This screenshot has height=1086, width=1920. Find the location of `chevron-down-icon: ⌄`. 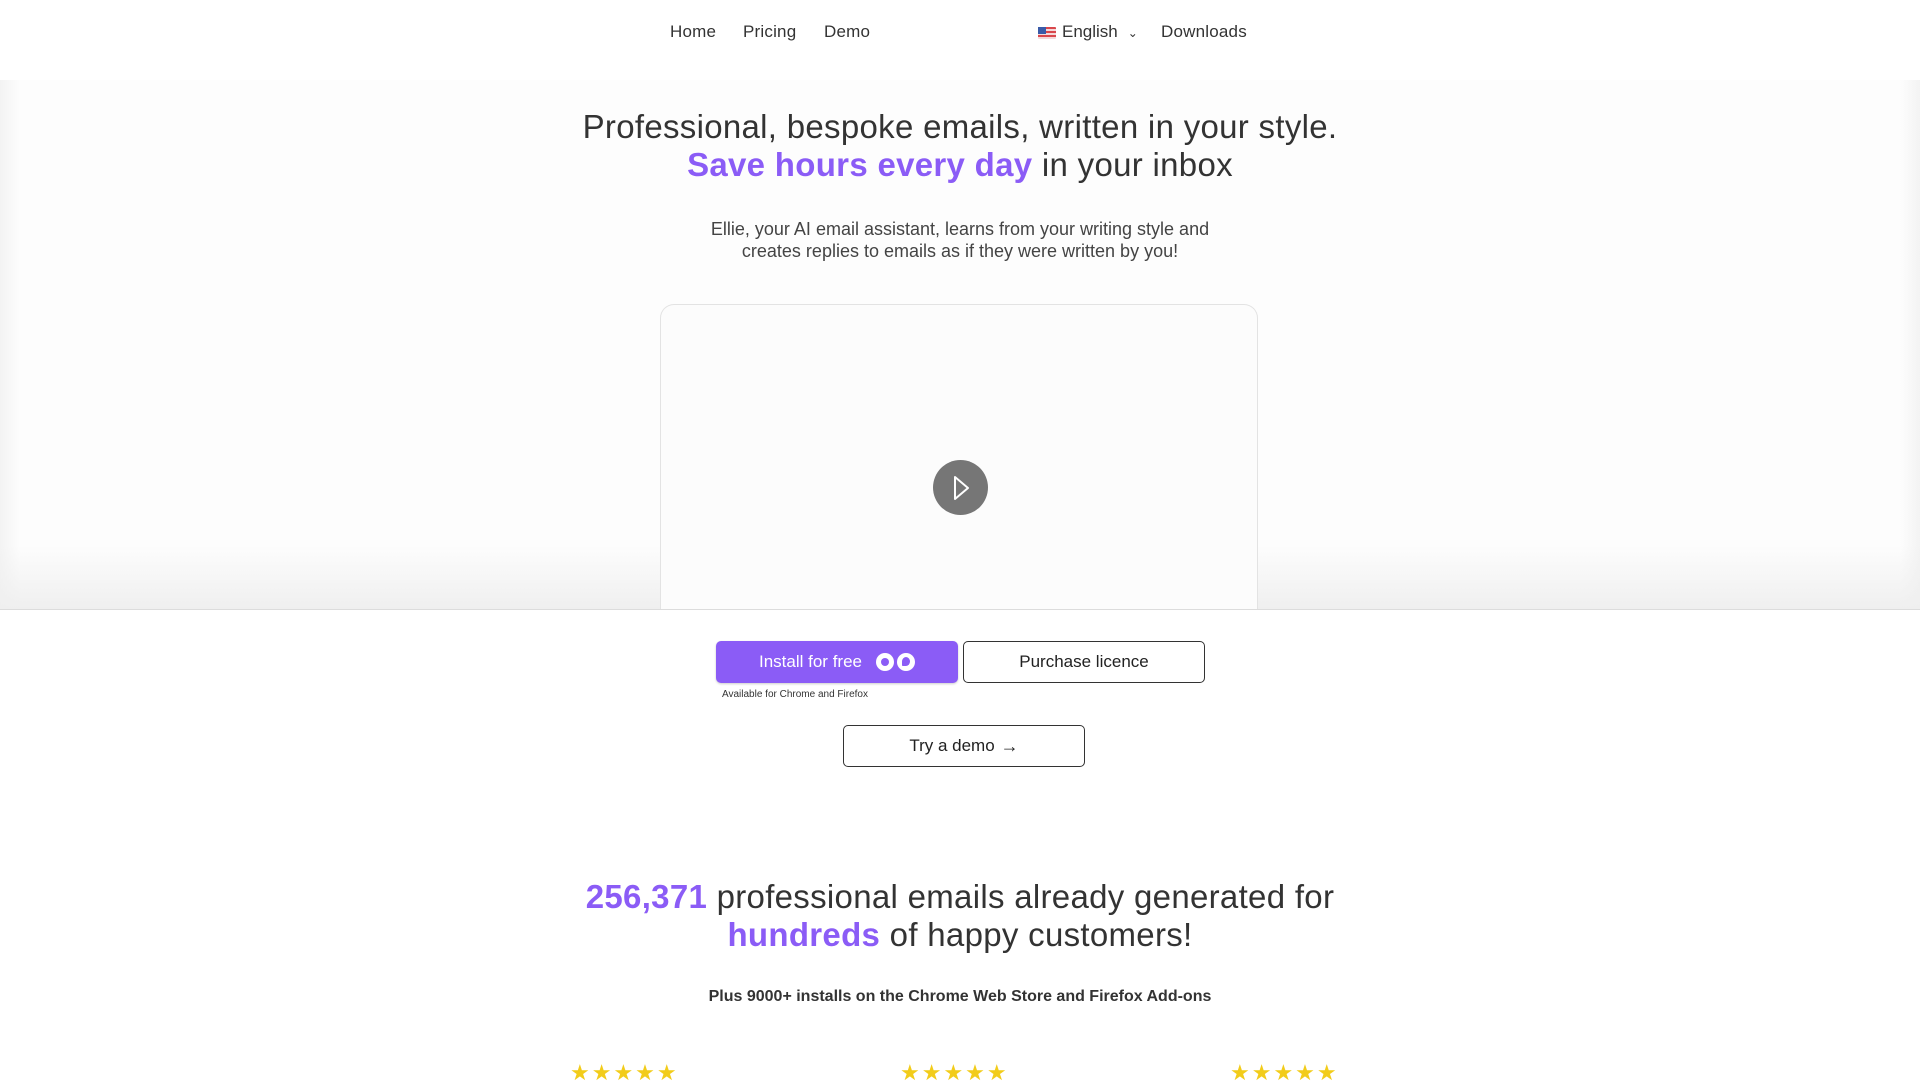

chevron-down-icon: ⌄ is located at coordinates (1132, 33).